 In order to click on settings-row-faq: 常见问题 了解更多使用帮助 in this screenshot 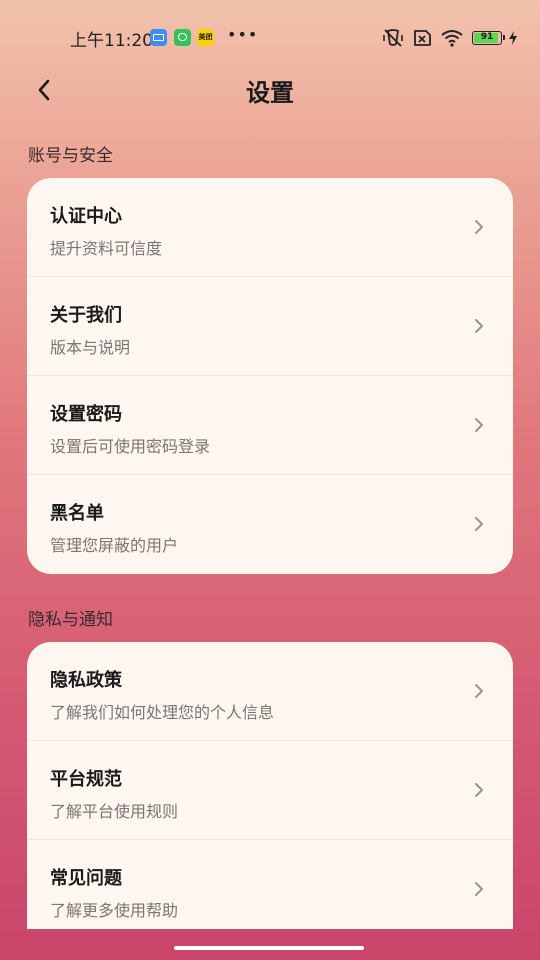, I will do `click(270, 884)`.